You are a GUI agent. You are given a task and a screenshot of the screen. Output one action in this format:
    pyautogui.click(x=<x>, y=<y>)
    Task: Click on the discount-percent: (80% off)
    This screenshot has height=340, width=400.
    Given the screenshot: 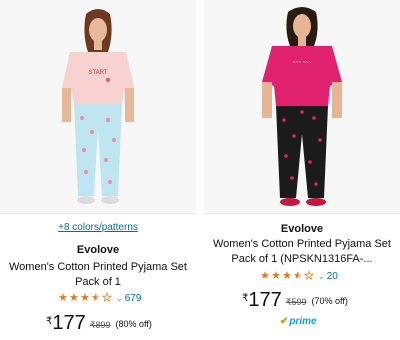 What is the action you would take?
    pyautogui.click(x=133, y=324)
    